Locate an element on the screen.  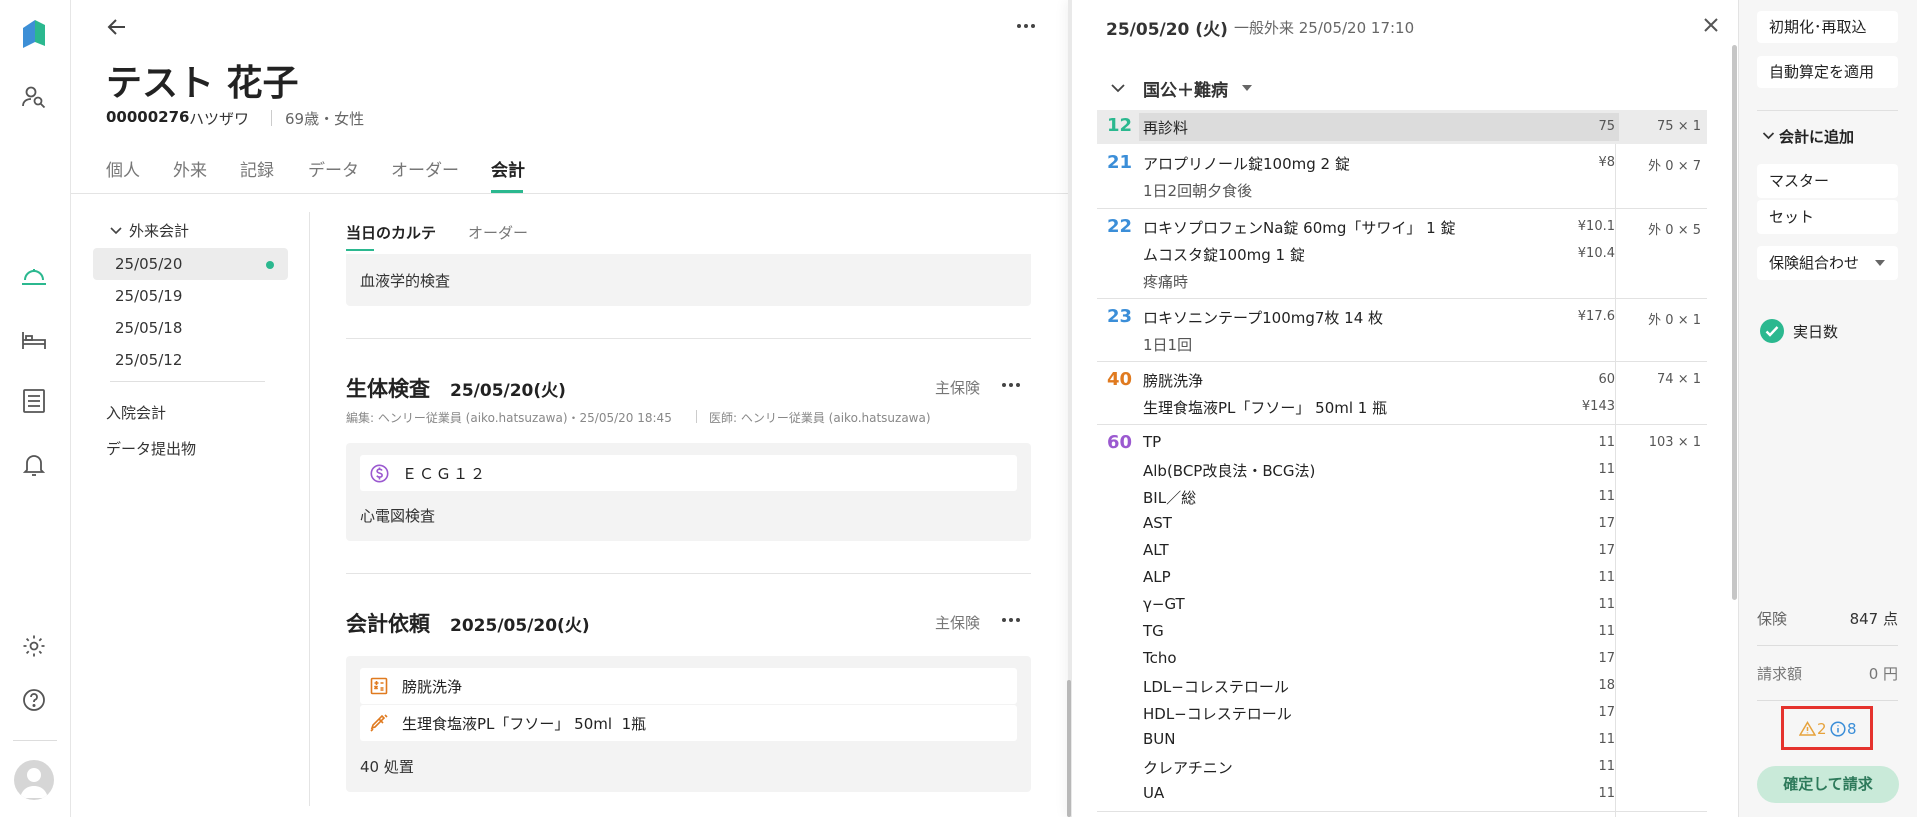
tab-outpatient: 外来 is located at coordinates (190, 168).